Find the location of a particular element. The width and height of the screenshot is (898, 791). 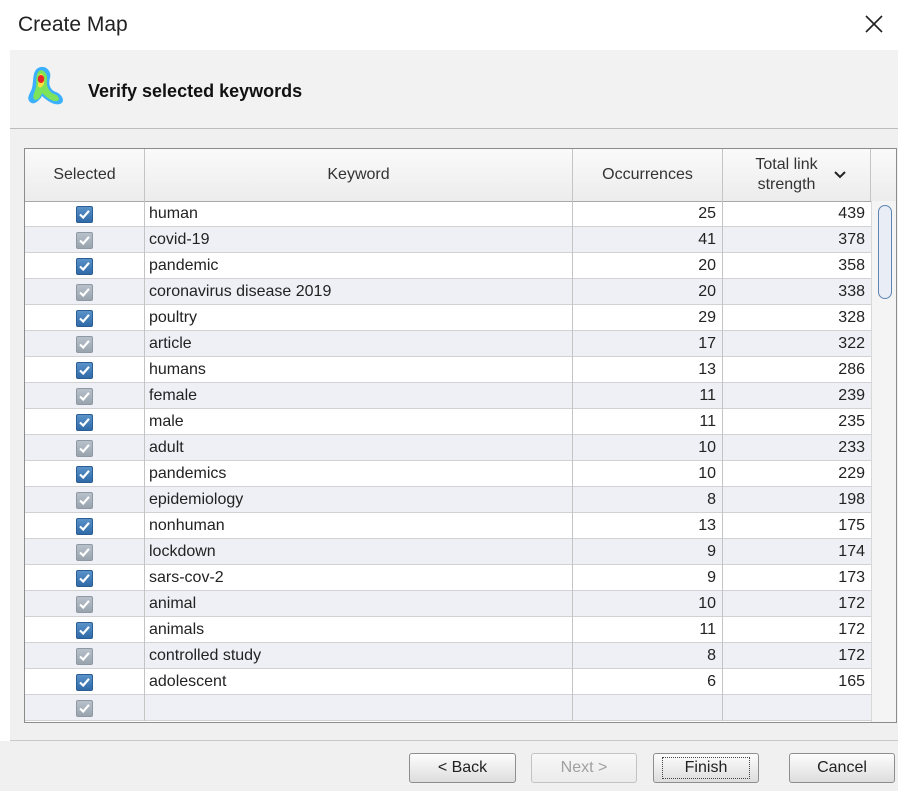

table-row: lockdown 9 174 is located at coordinates (448, 552).